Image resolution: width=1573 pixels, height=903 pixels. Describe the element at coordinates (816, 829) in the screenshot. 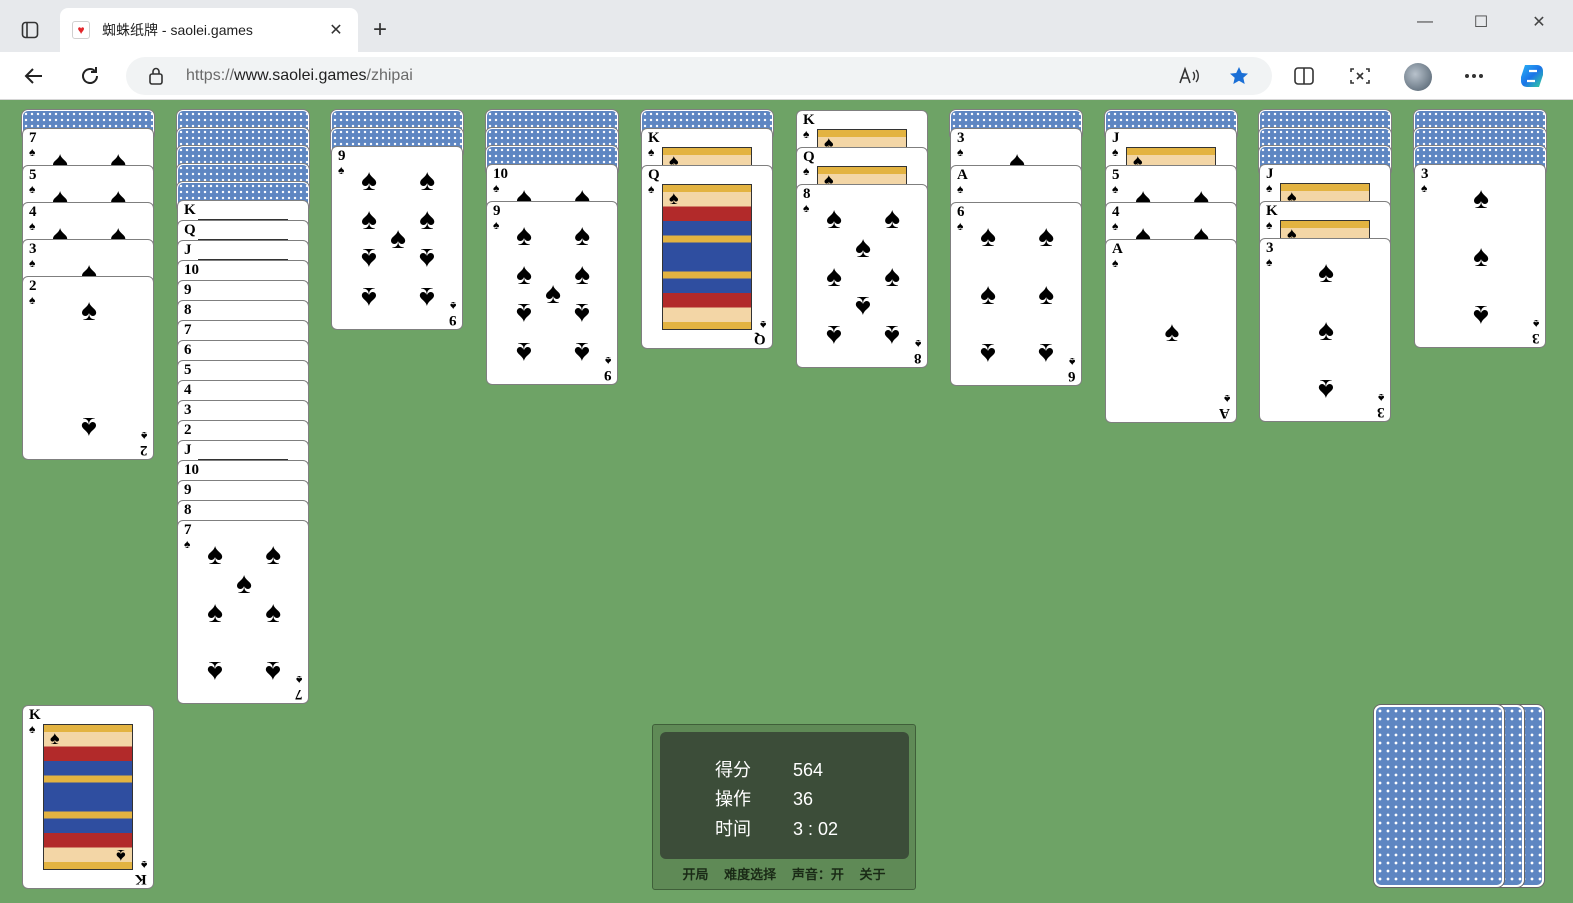

I see `time-value: 3 : 02` at that location.